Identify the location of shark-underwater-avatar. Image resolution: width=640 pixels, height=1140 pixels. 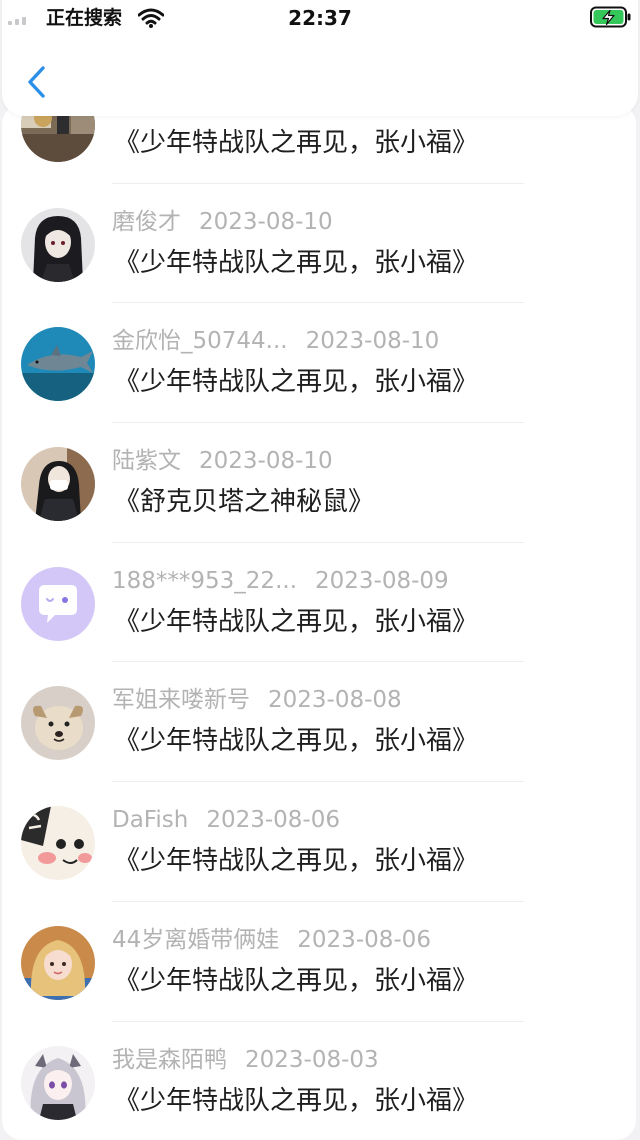
(58, 364).